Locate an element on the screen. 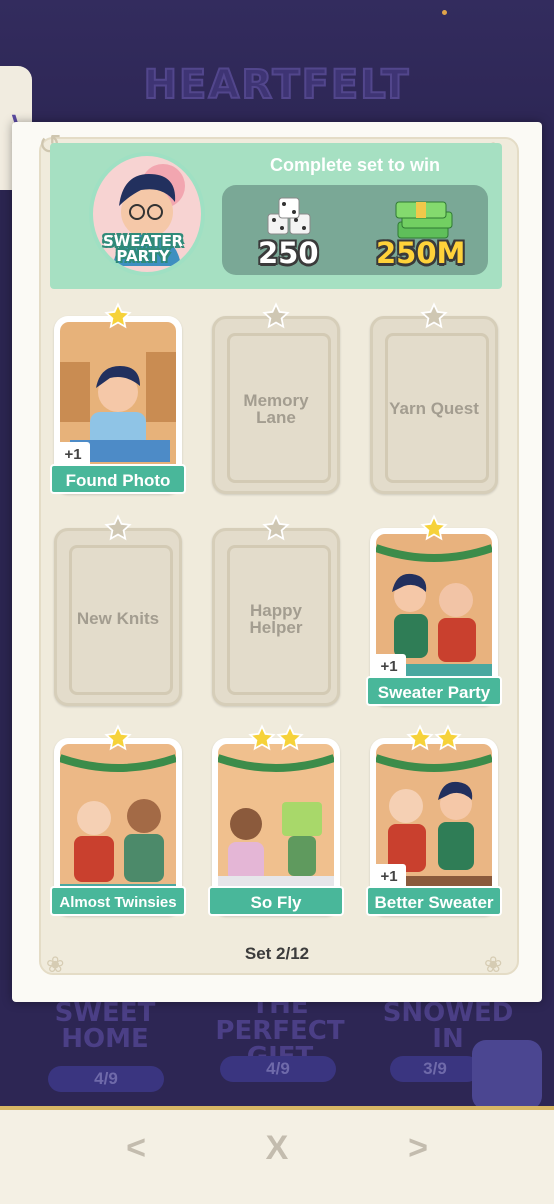 The height and width of the screenshot is (1204, 554). sticker-label-line: Yarn Quest is located at coordinates (434, 408).